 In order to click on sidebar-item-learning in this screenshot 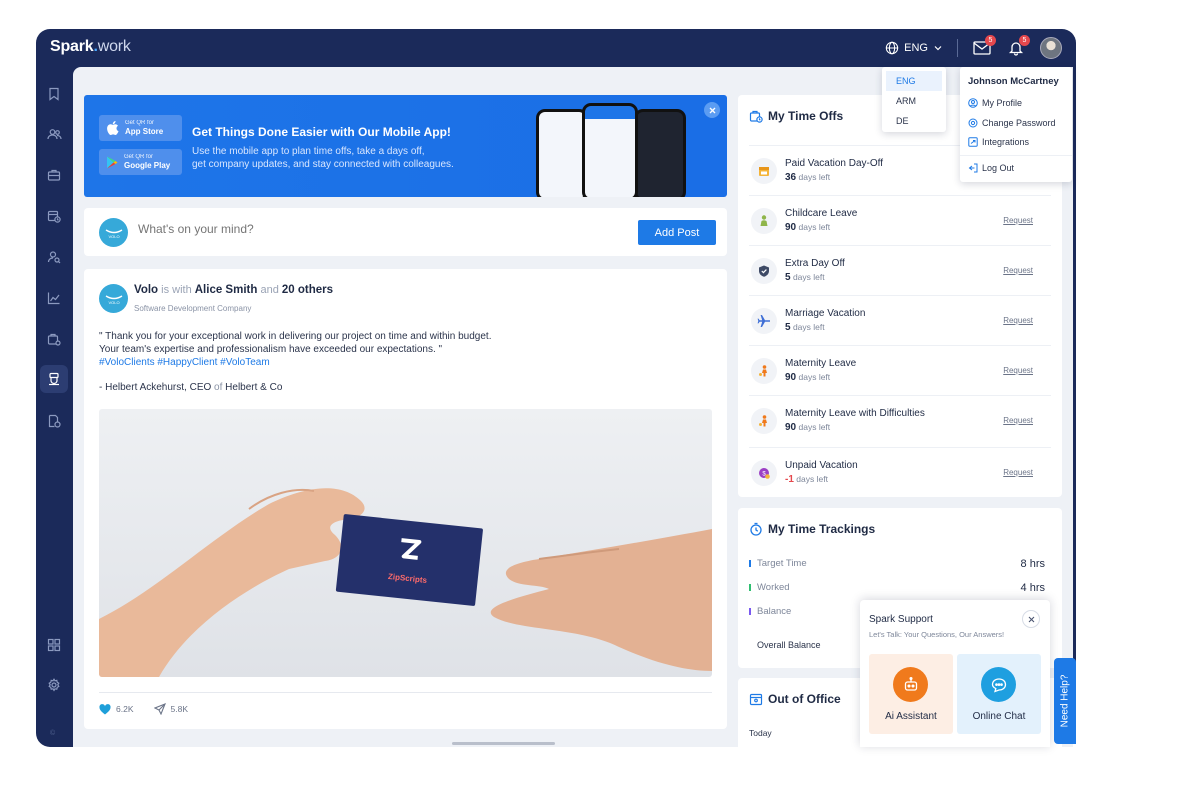, I will do `click(54, 379)`.